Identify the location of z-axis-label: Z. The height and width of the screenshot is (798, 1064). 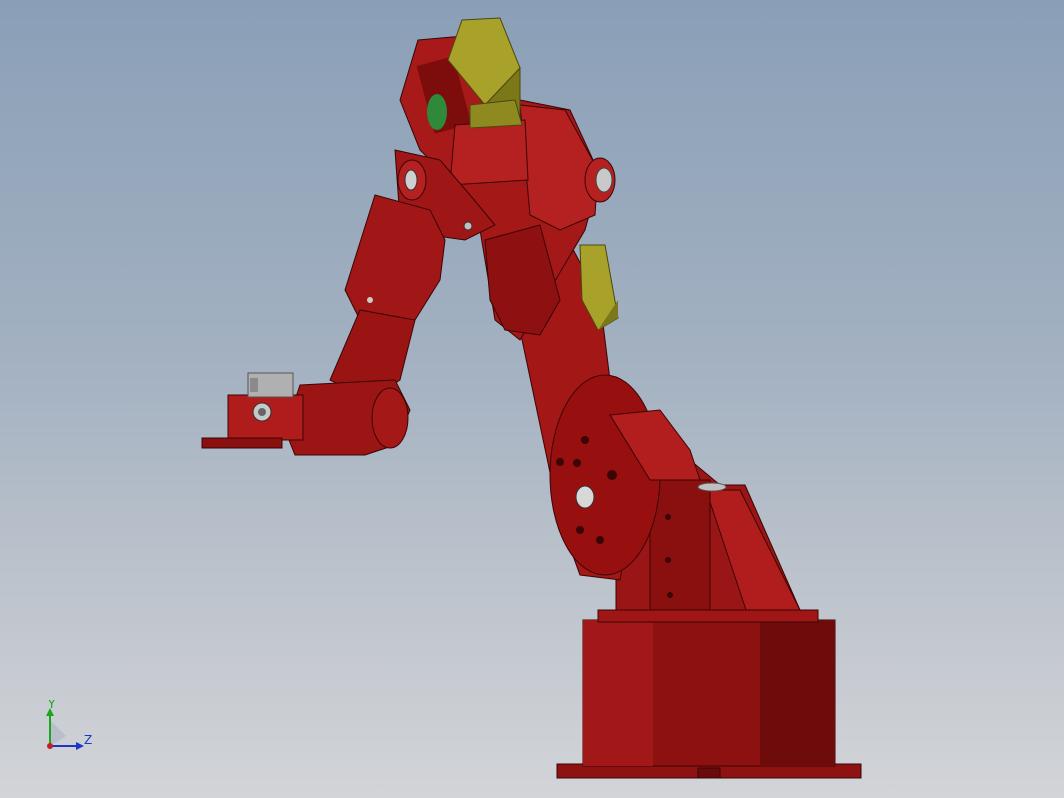
(88, 740).